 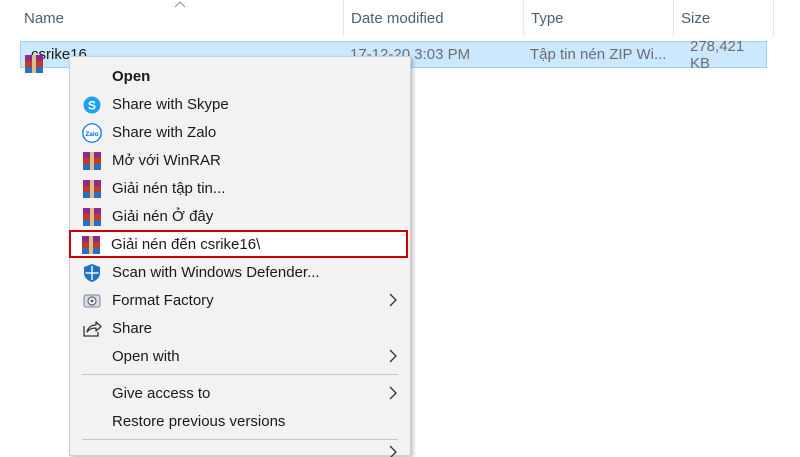 What do you see at coordinates (240, 328) in the screenshot?
I see `menu-item-share: Share` at bounding box center [240, 328].